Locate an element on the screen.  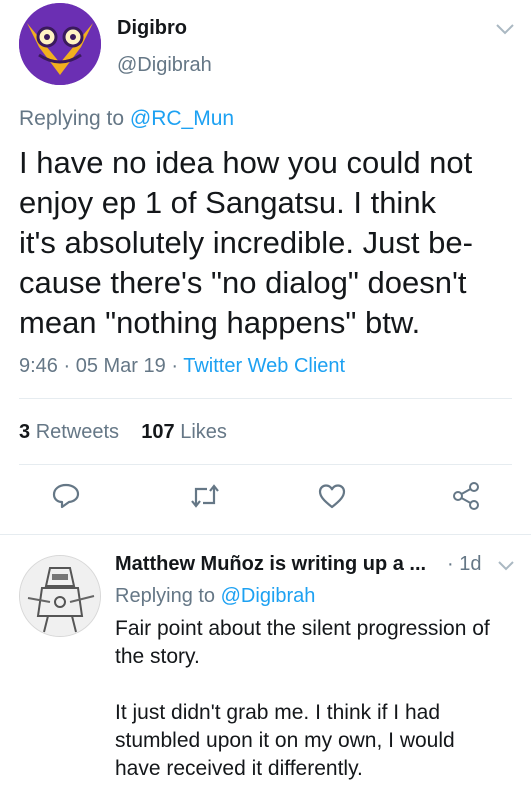
likes-stat: 107 Likes is located at coordinates (184, 432).